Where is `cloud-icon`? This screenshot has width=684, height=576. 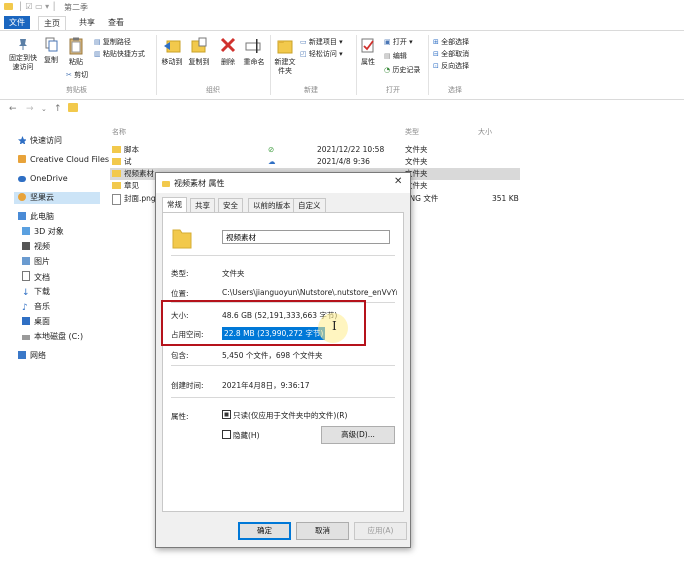 cloud-icon is located at coordinates (22, 179).